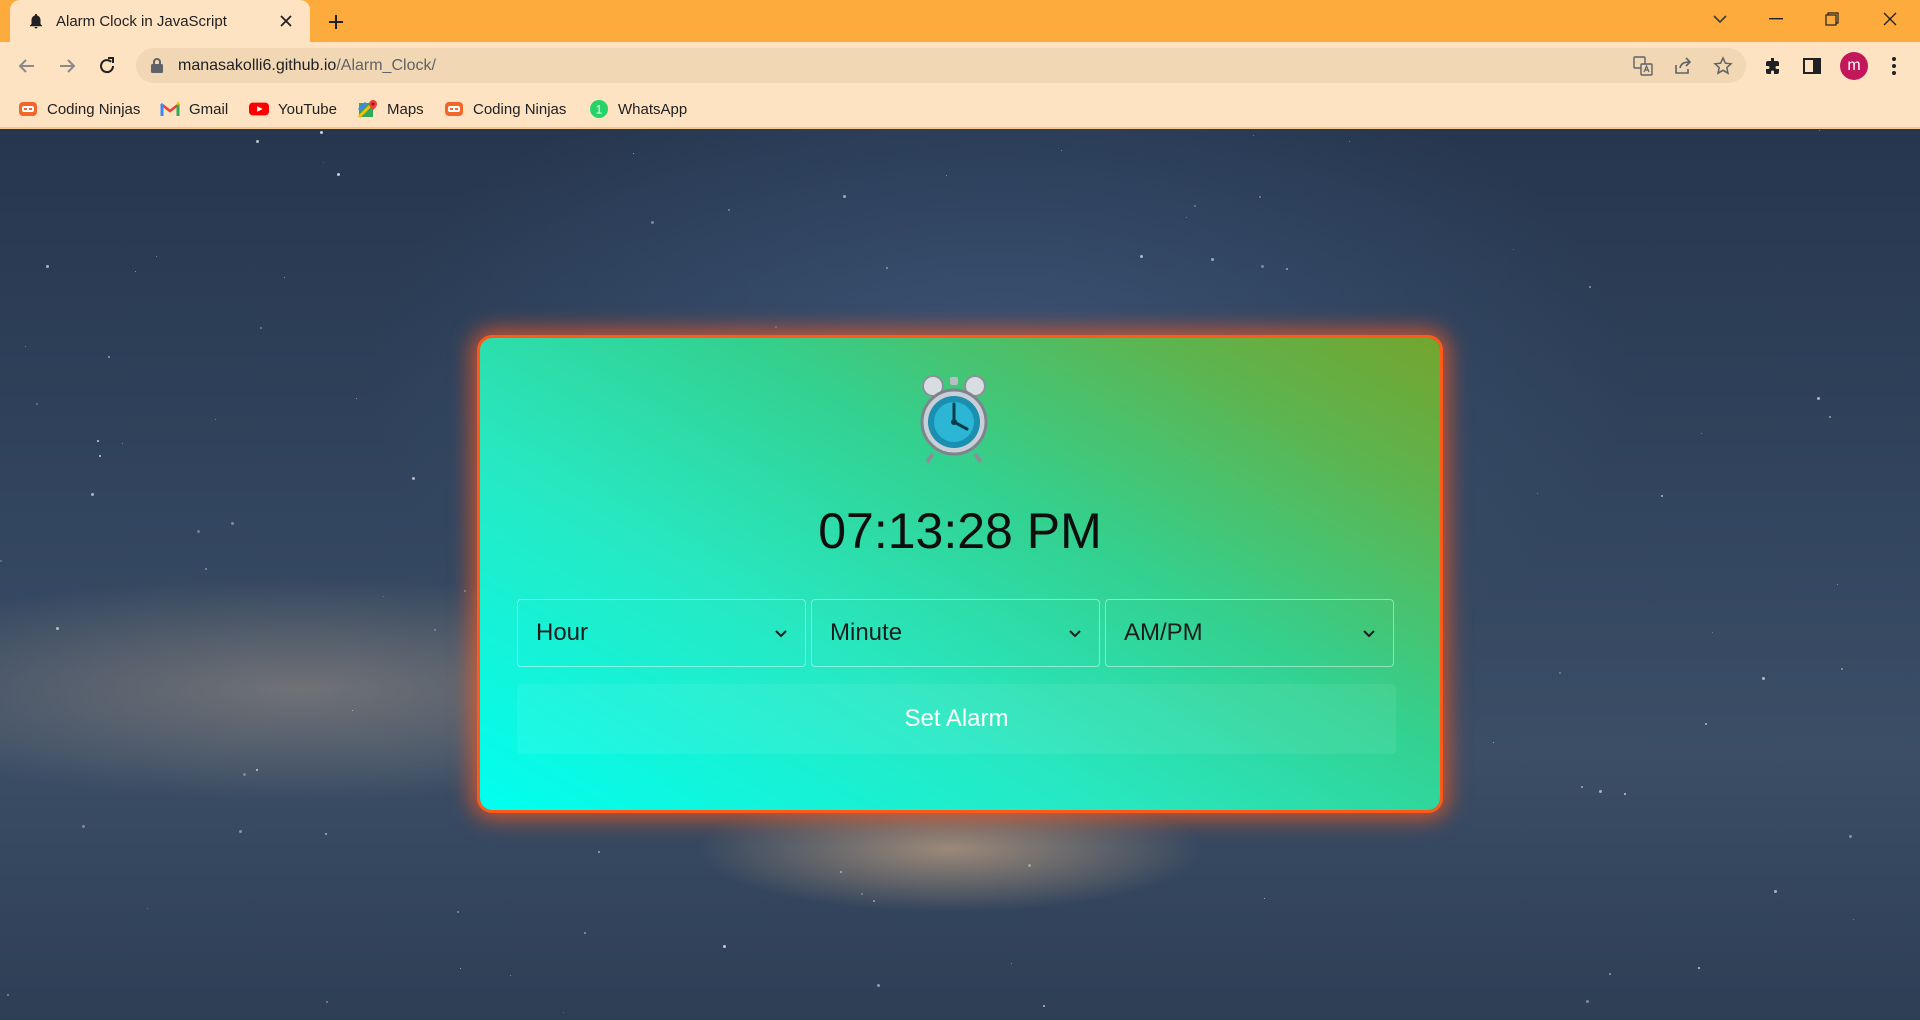 The height and width of the screenshot is (1020, 1920). Describe the element at coordinates (141, 21) in the screenshot. I see `tab-title: Alarm Clock in JavaScript` at that location.